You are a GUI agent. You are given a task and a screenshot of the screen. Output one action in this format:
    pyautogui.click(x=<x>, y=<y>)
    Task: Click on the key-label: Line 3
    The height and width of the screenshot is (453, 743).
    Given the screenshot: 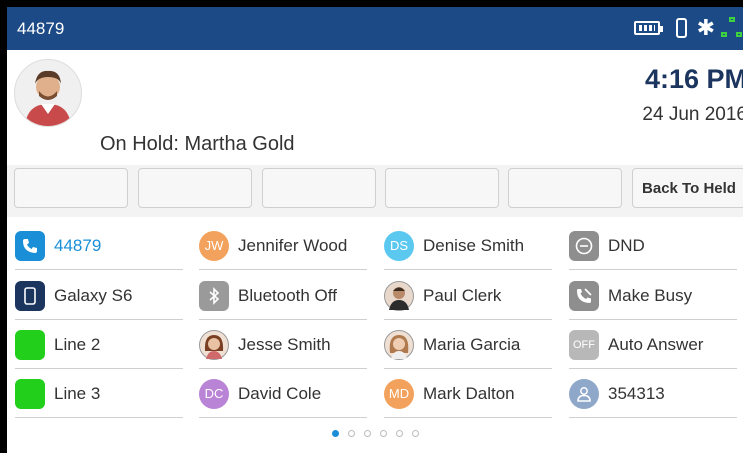 What is the action you would take?
    pyautogui.click(x=77, y=393)
    